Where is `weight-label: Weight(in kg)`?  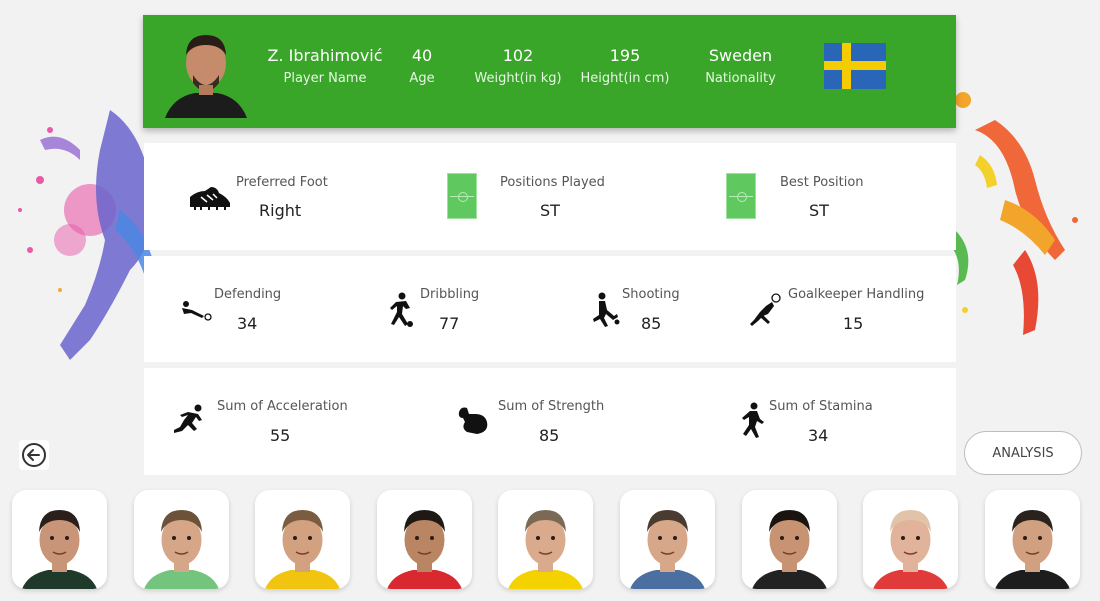
weight-label: Weight(in kg) is located at coordinates (518, 78).